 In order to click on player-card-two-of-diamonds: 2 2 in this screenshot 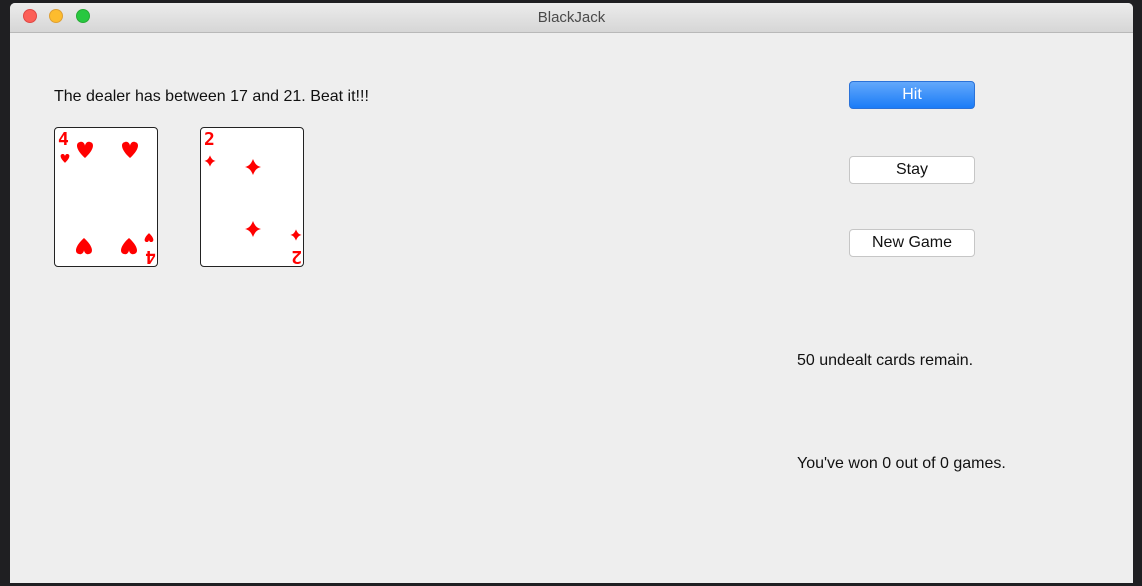, I will do `click(252, 197)`.